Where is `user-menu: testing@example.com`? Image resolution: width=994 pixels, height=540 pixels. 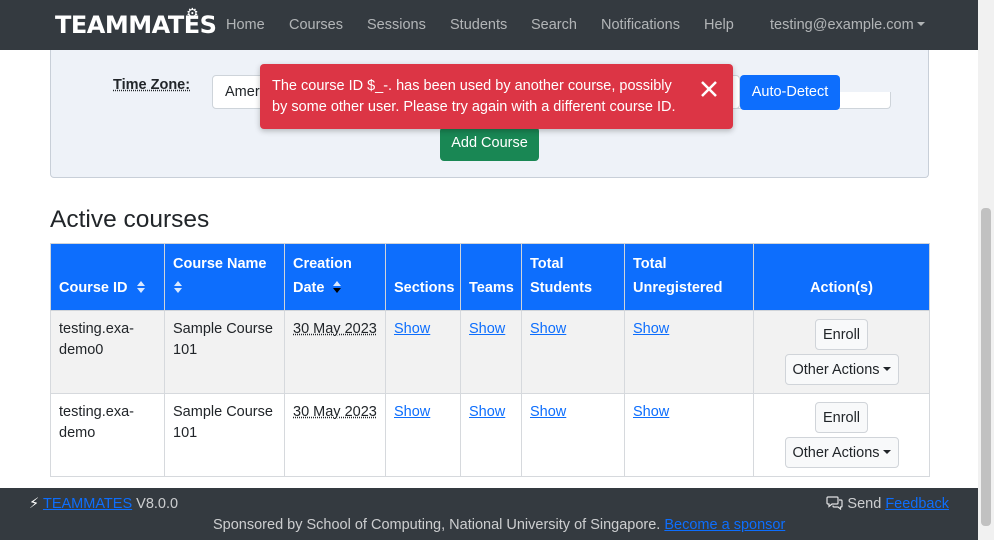 user-menu: testing@example.com is located at coordinates (847, 25).